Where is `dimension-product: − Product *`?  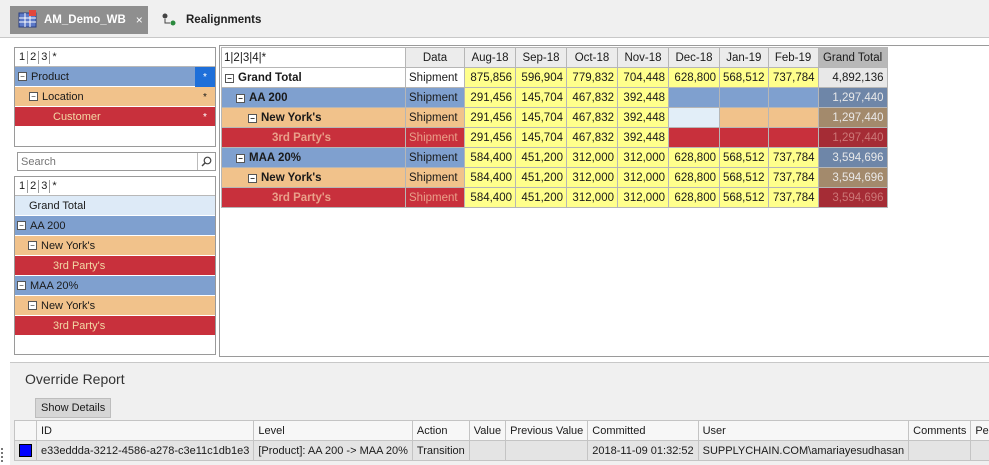
dimension-product: − Product * is located at coordinates (115, 77).